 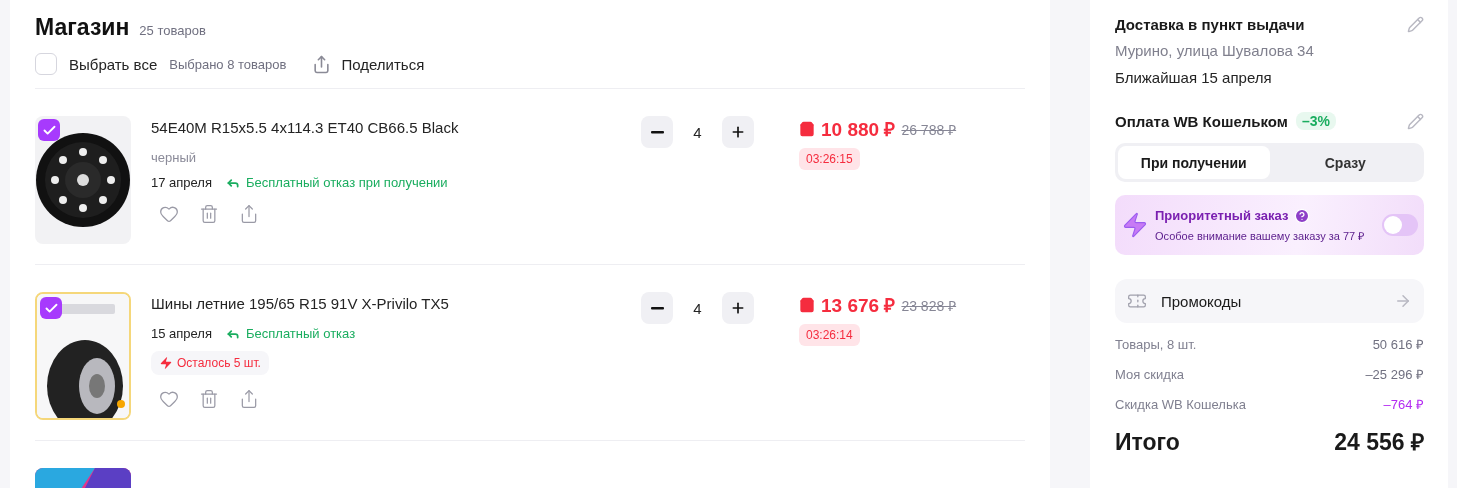 What do you see at coordinates (929, 129) in the screenshot?
I see `old-price: 26 788 ₽` at bounding box center [929, 129].